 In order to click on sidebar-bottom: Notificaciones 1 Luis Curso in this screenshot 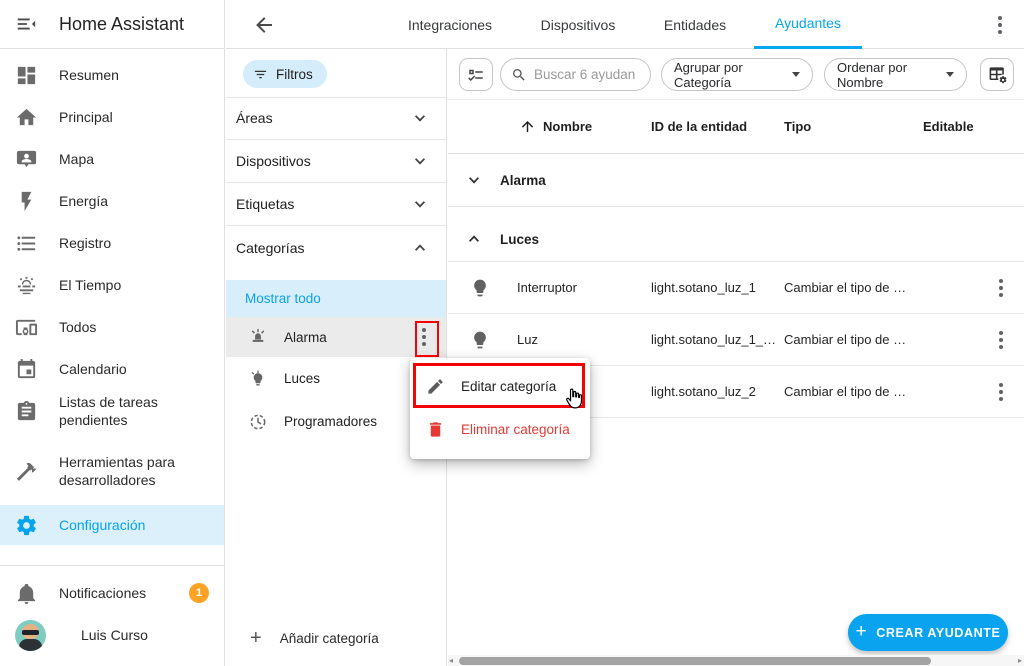, I will do `click(112, 615)`.